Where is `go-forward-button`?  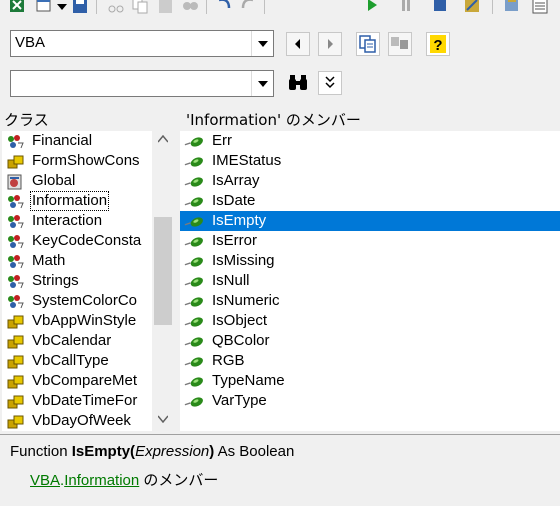
go-forward-button is located at coordinates (330, 44).